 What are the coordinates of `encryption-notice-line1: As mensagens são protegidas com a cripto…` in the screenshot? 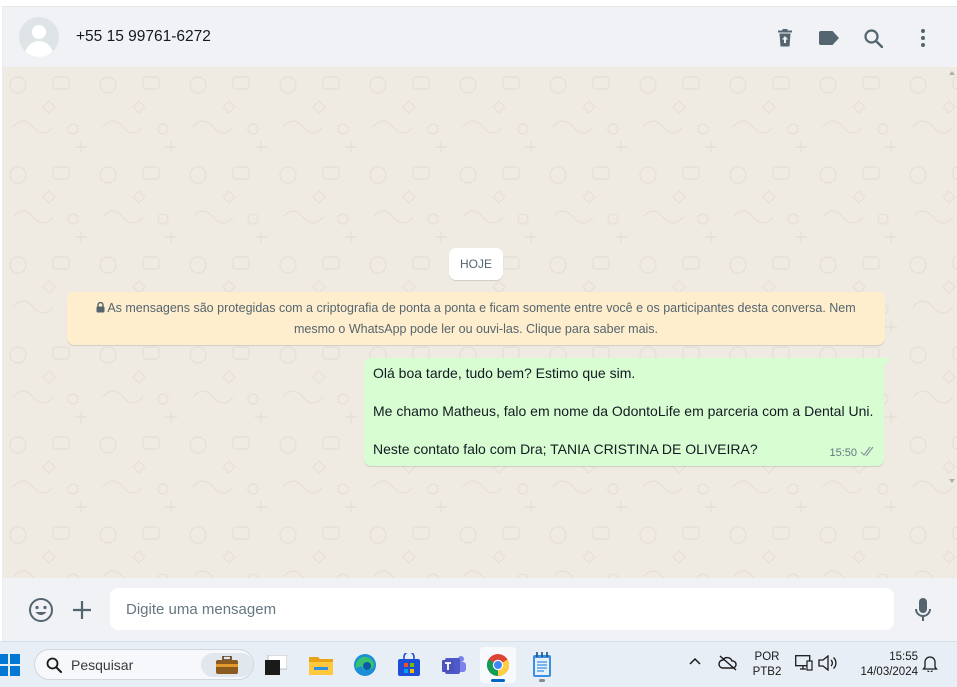 It's located at (481, 308).